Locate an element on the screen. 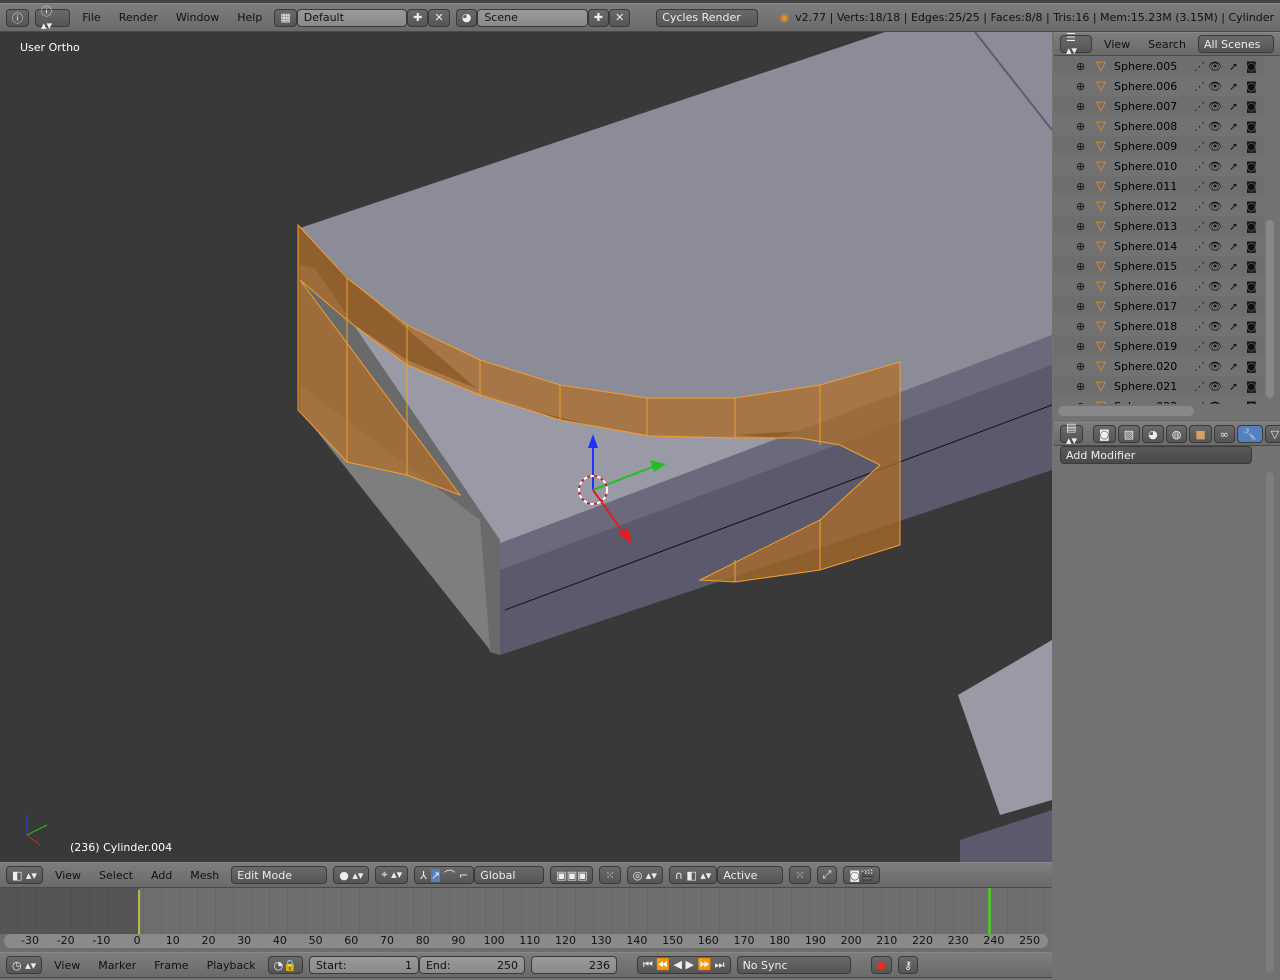 The width and height of the screenshot is (1280, 980). outliner-item: ⊕ ▽ Sphere.008 ⋰ 👁 ➚ ◙ is located at coordinates (1159, 126).